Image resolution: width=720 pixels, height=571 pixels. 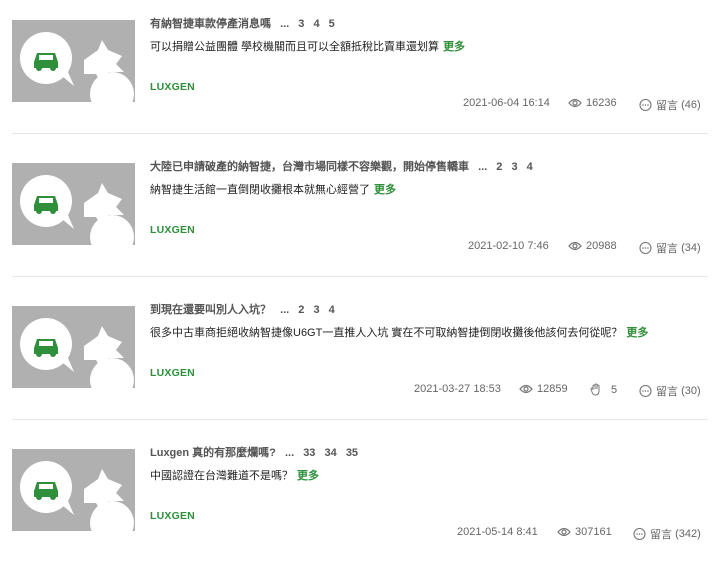 I want to click on pagination: ... 33 34 35, so click(x=321, y=453).